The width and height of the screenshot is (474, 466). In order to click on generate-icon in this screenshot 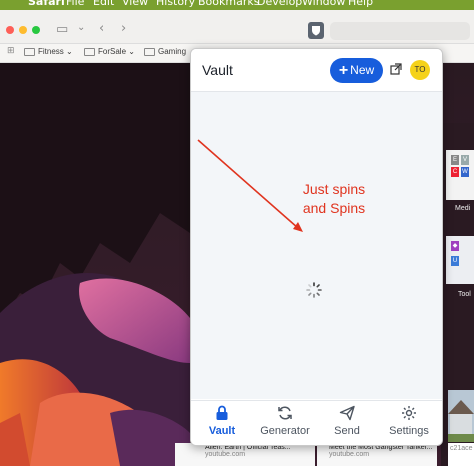, I will do `click(285, 415)`.